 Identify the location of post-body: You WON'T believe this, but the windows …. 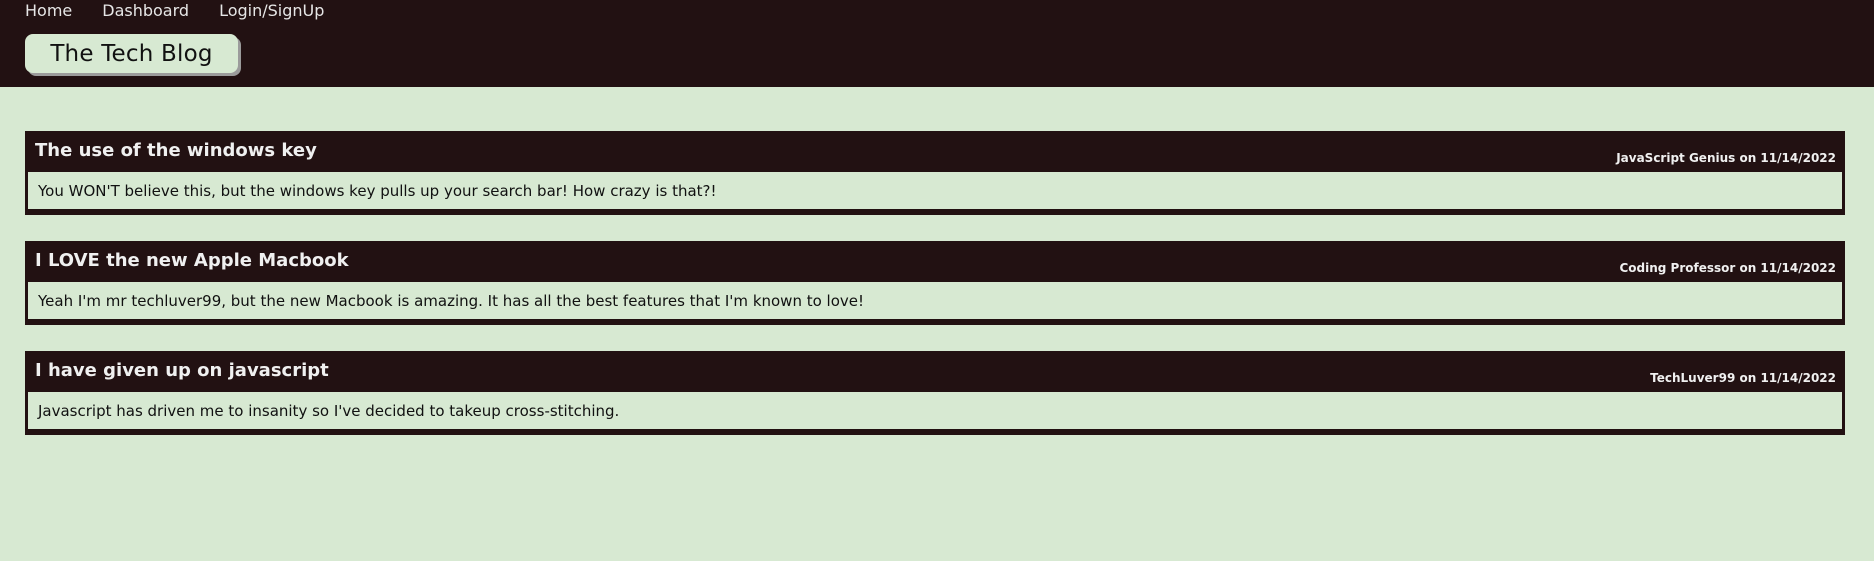
(935, 190).